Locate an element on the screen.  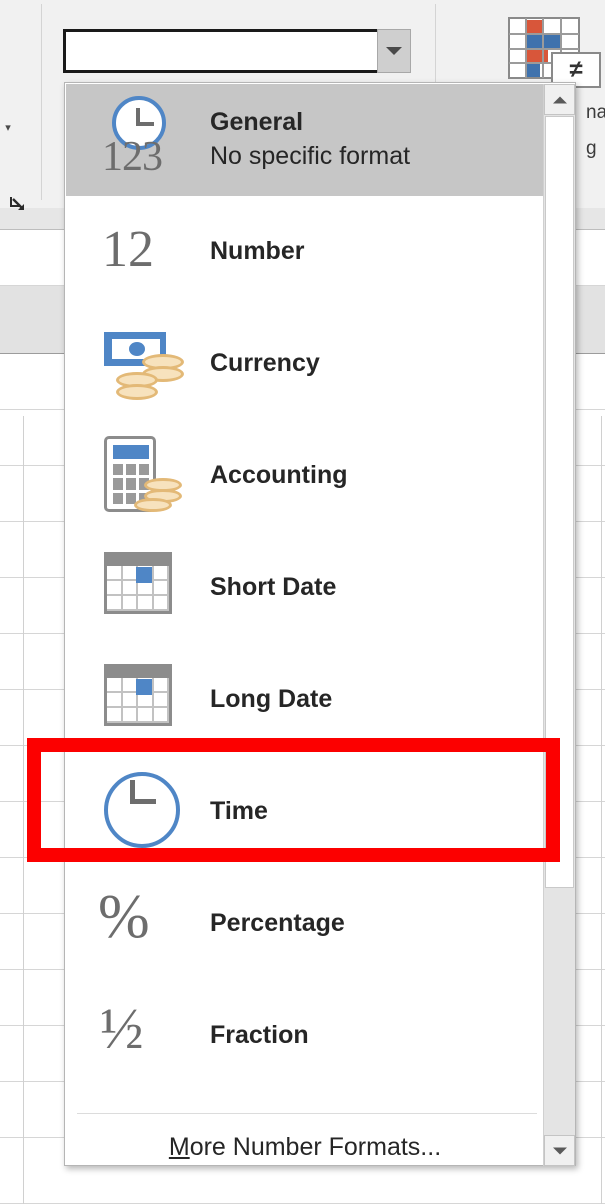
fraction-glyph: ½ is located at coordinates (122, 1028).